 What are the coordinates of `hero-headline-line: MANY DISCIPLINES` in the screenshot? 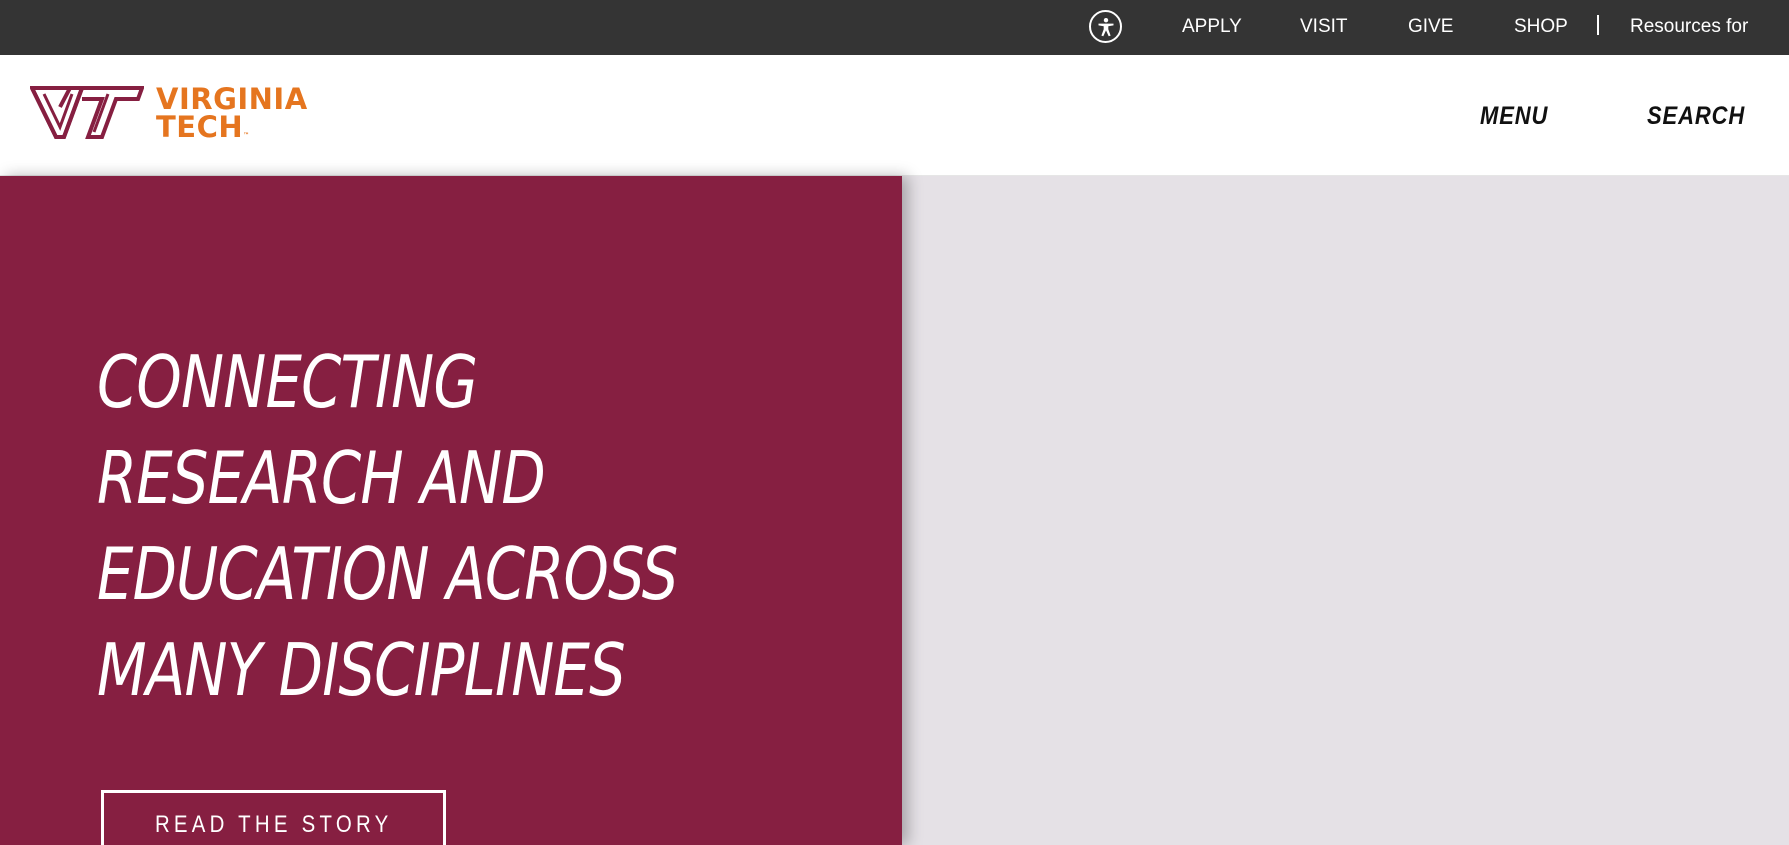 It's located at (361, 670).